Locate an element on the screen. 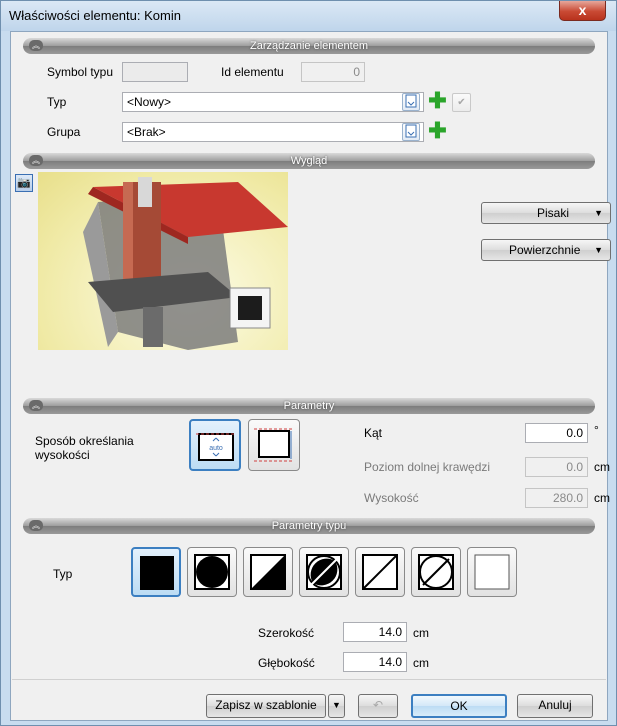 The height and width of the screenshot is (726, 617). ok-label: OK is located at coordinates (459, 706).